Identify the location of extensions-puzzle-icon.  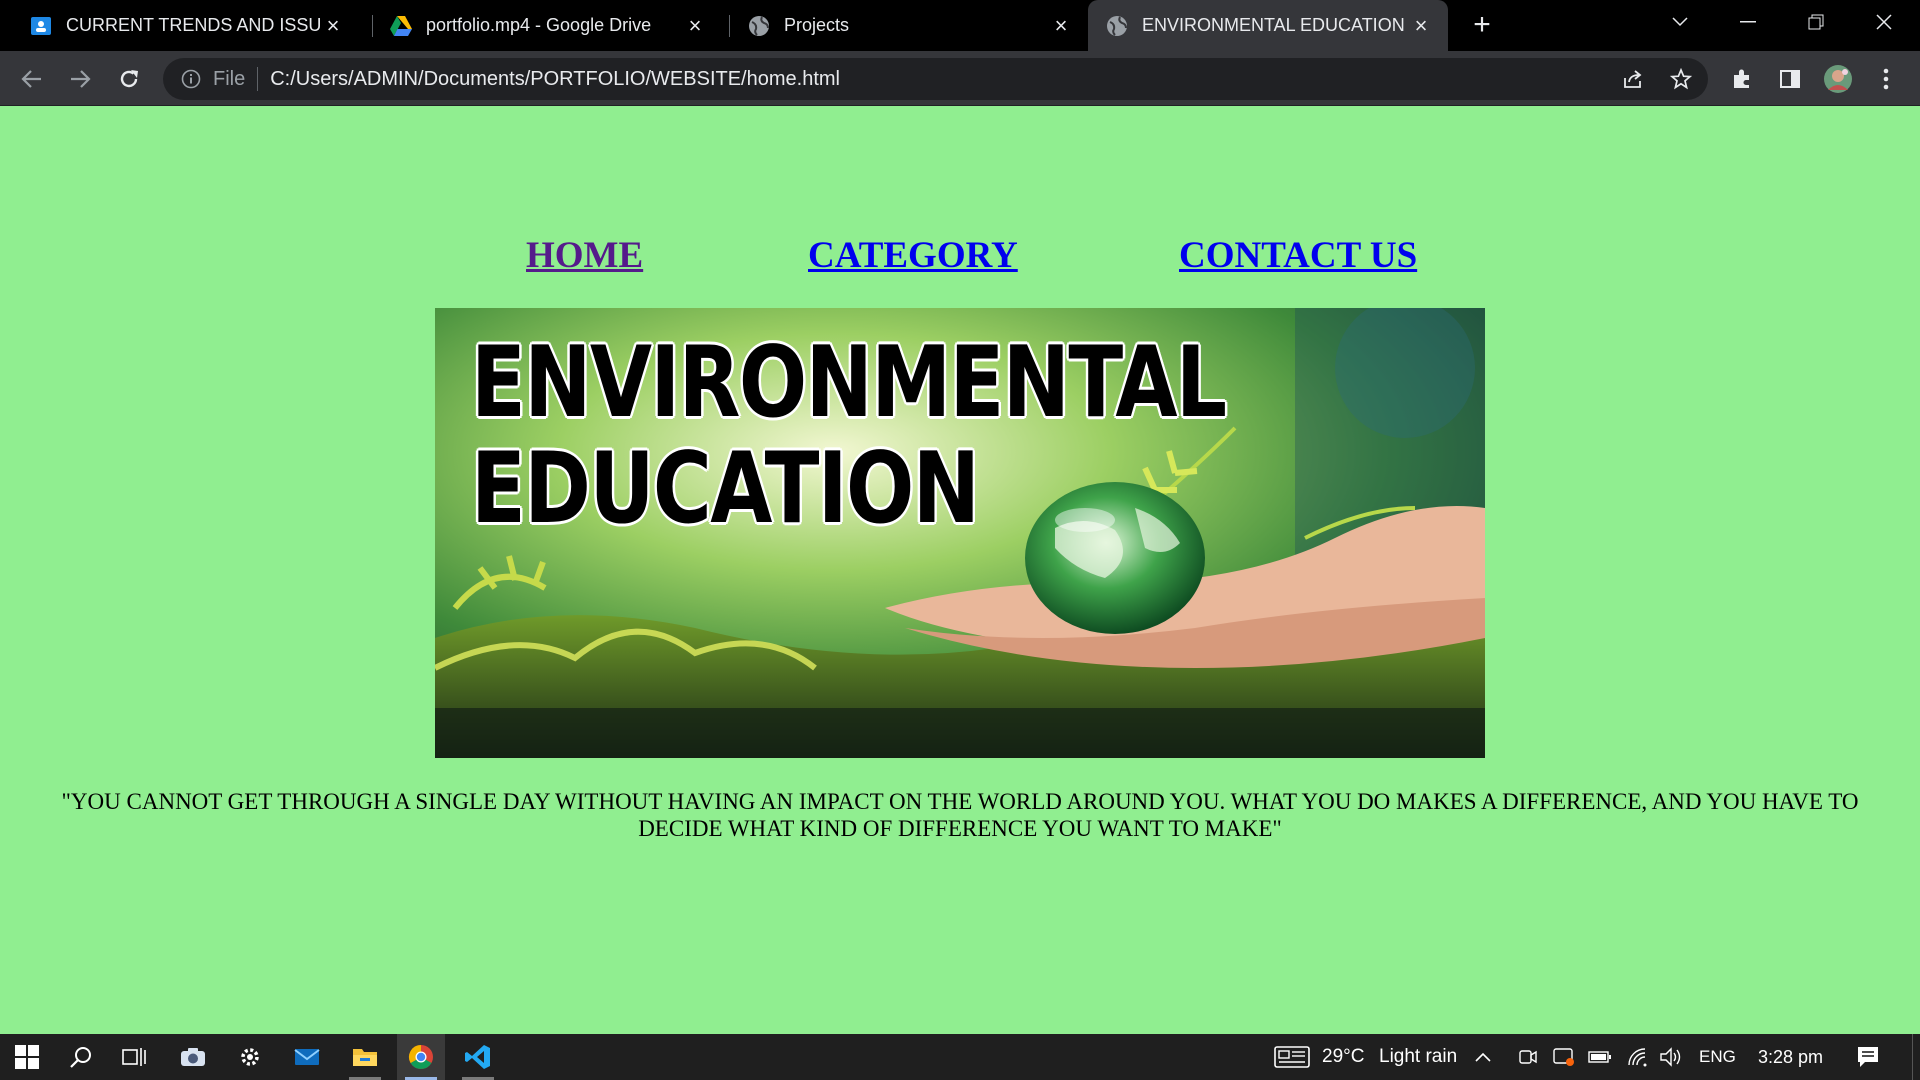
(1742, 79).